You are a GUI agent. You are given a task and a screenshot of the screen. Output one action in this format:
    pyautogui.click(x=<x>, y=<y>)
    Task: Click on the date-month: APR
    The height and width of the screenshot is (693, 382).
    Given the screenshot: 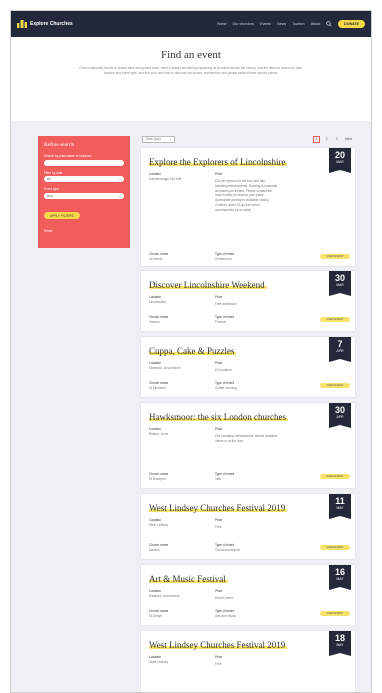 What is the action you would take?
    pyautogui.click(x=340, y=417)
    